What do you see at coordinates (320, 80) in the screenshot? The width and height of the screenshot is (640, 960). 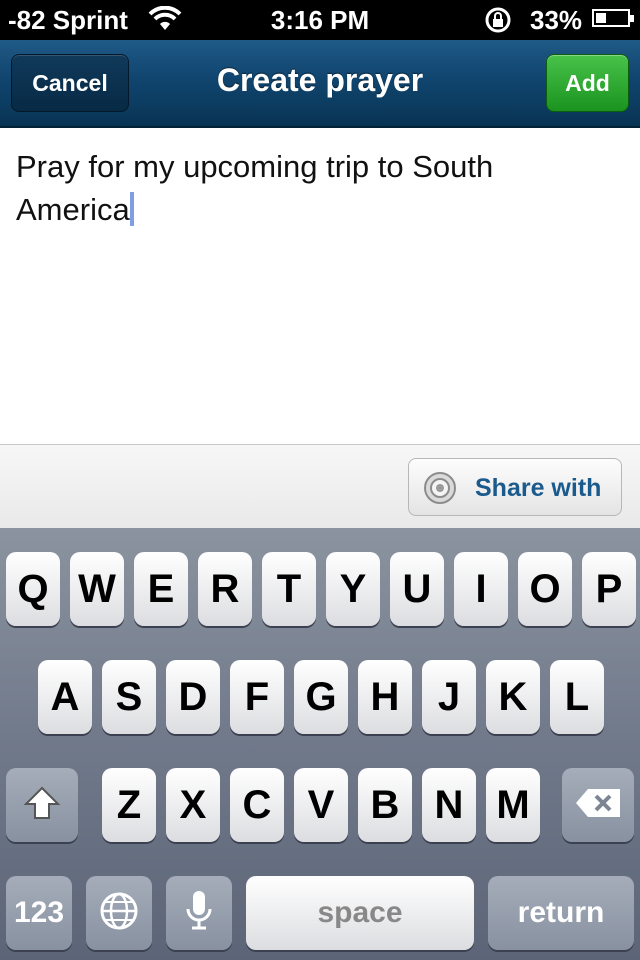 I see `page-title: Create prayer` at bounding box center [320, 80].